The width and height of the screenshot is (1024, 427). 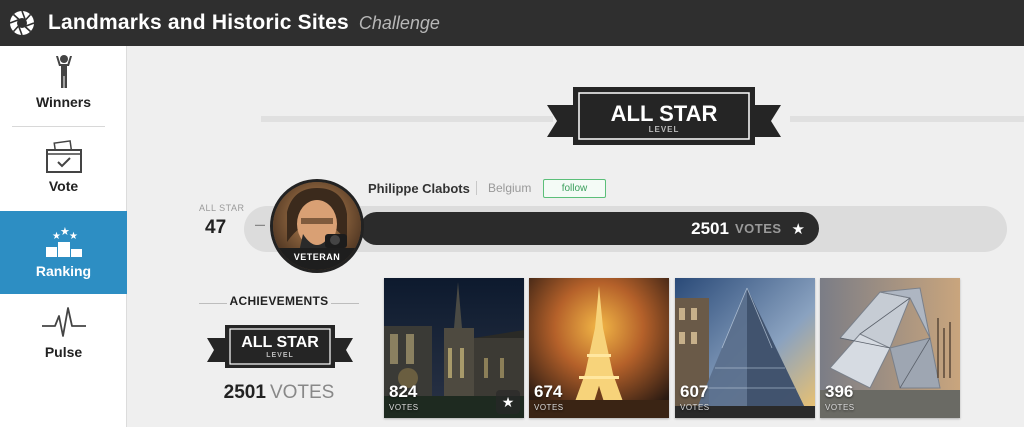 I want to click on votes-label: VOTES, so click(x=758, y=228).